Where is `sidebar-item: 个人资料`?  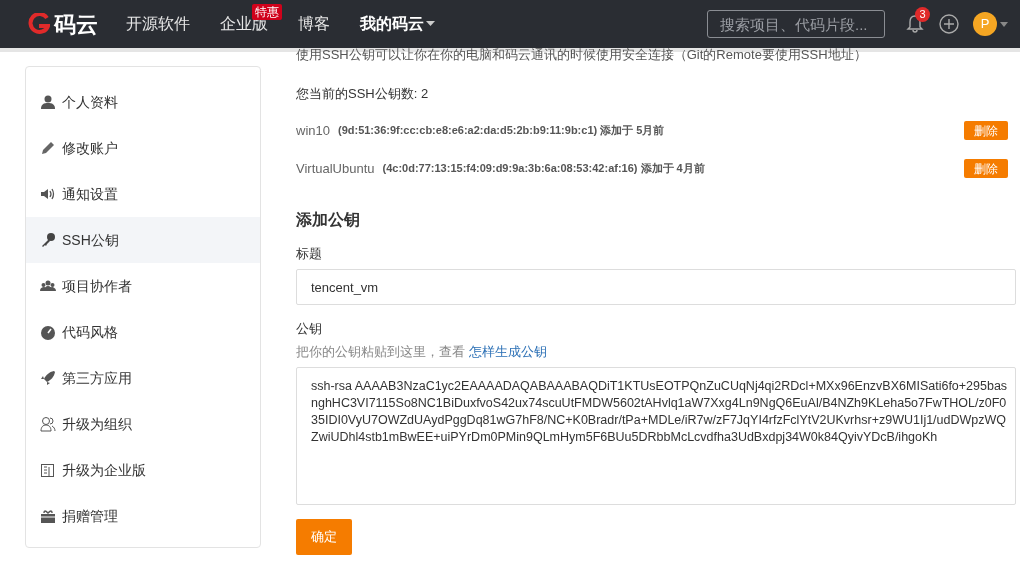
sidebar-item: 个人资料 is located at coordinates (143, 102).